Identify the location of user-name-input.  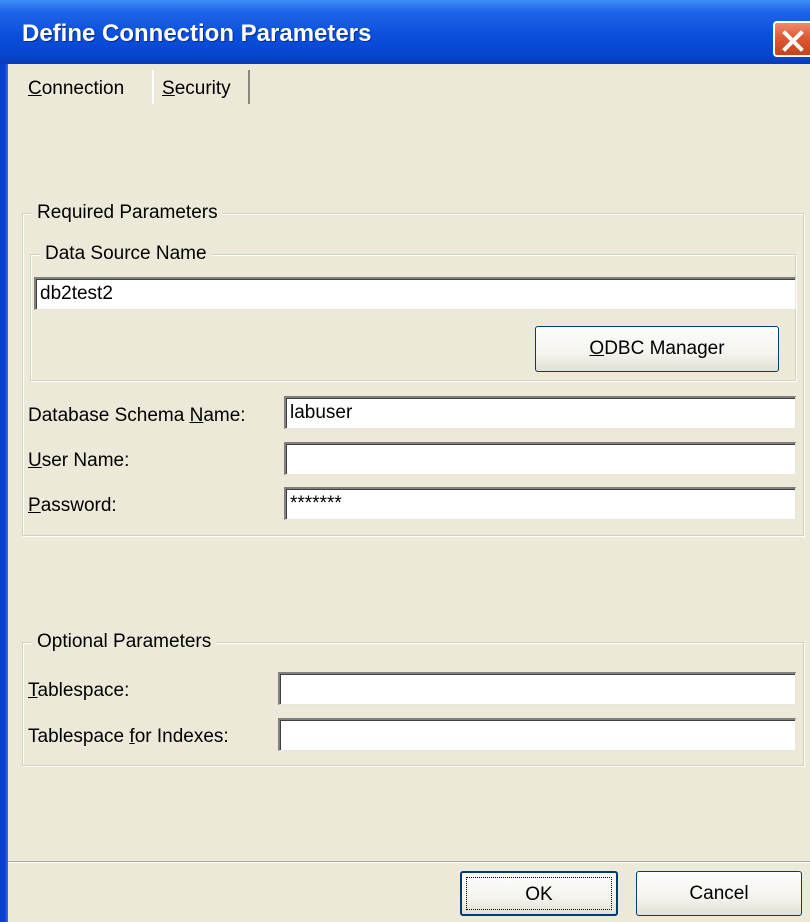
(540, 458).